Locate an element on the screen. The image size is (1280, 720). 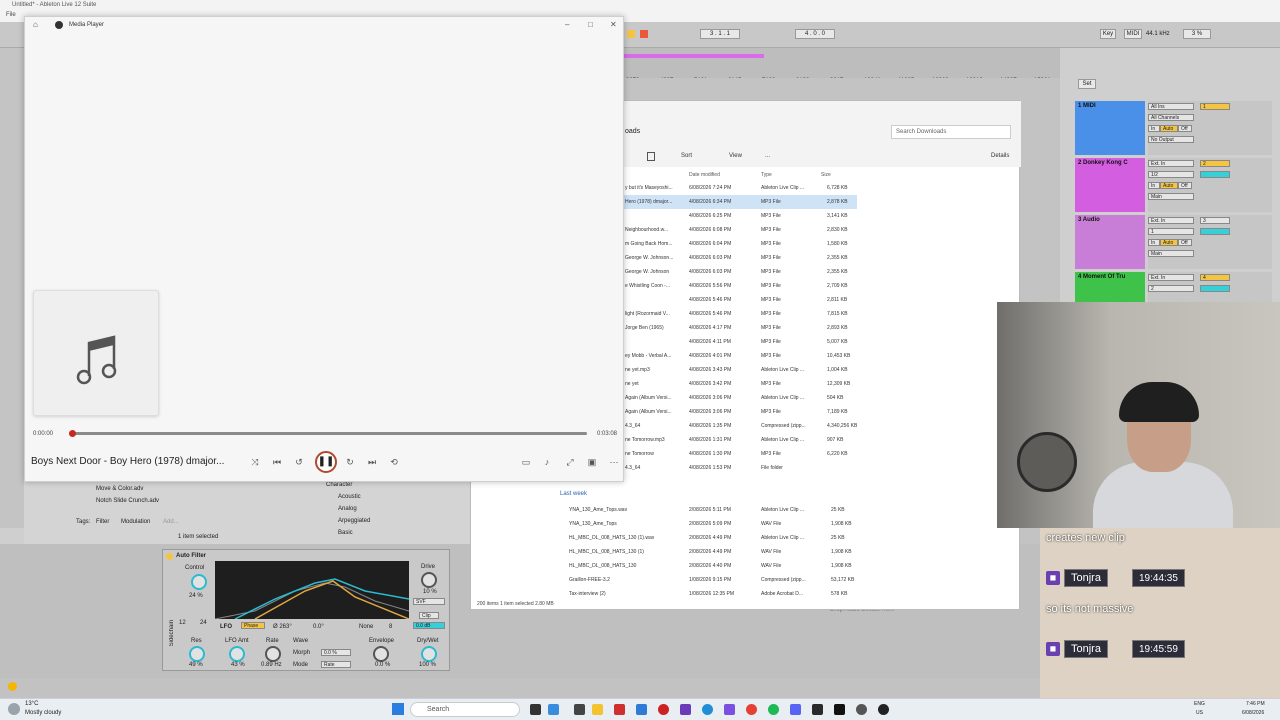
column-size: Size is located at coordinates (826, 175).